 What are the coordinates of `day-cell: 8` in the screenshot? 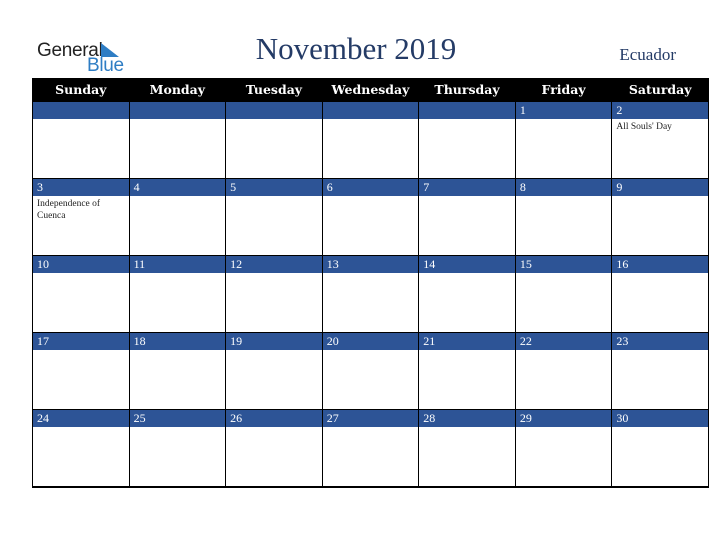 It's located at (563, 217).